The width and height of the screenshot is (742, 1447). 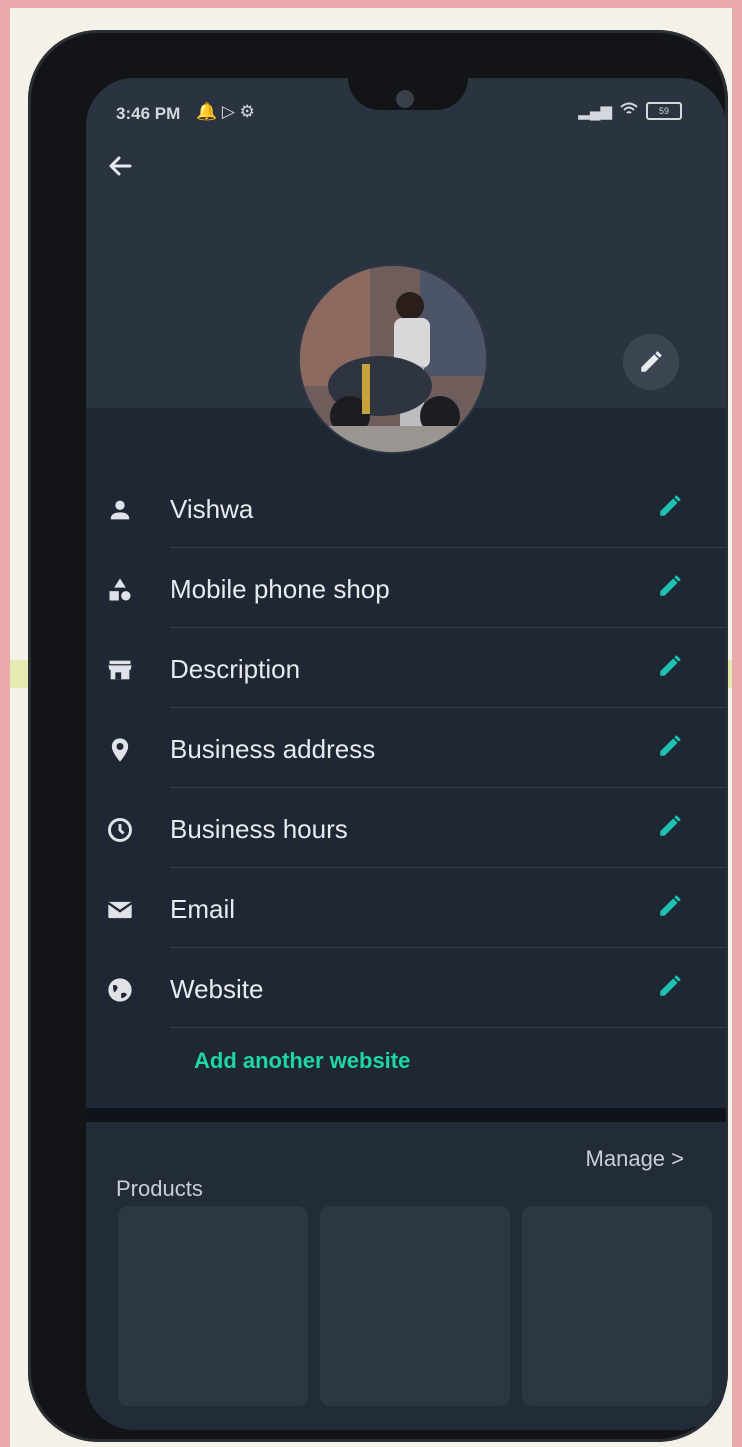 I want to click on edit-cover-button, so click(x=651, y=362).